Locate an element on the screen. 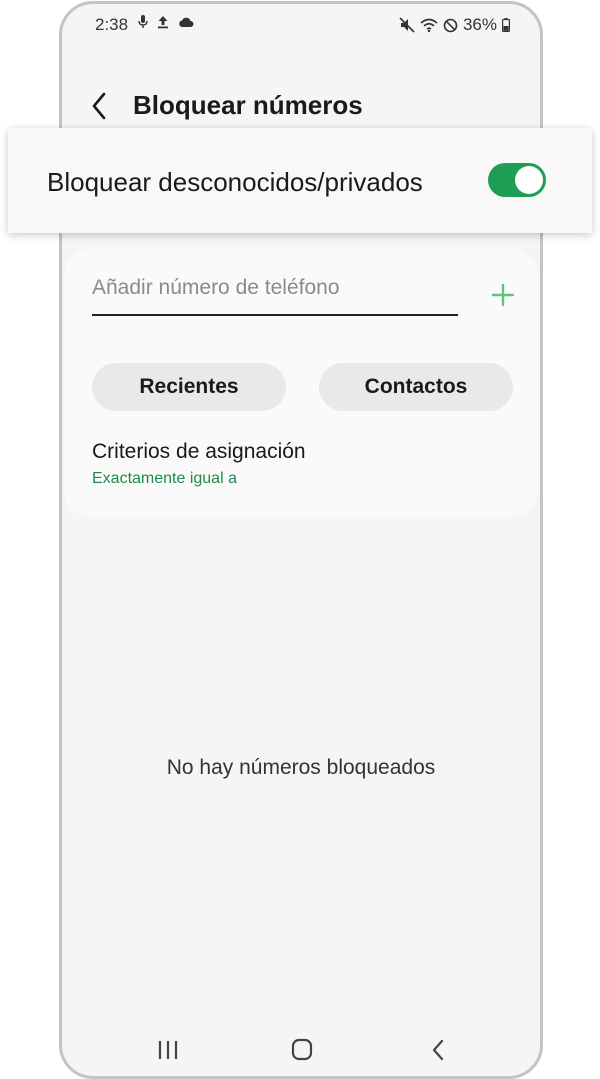 The width and height of the screenshot is (600, 1079). microphone-icon is located at coordinates (143, 22).